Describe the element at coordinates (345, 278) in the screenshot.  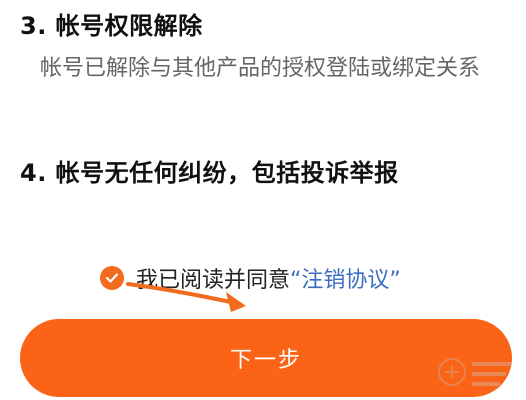
I see `cancellation-agreement-link: “注销协议”` at that location.